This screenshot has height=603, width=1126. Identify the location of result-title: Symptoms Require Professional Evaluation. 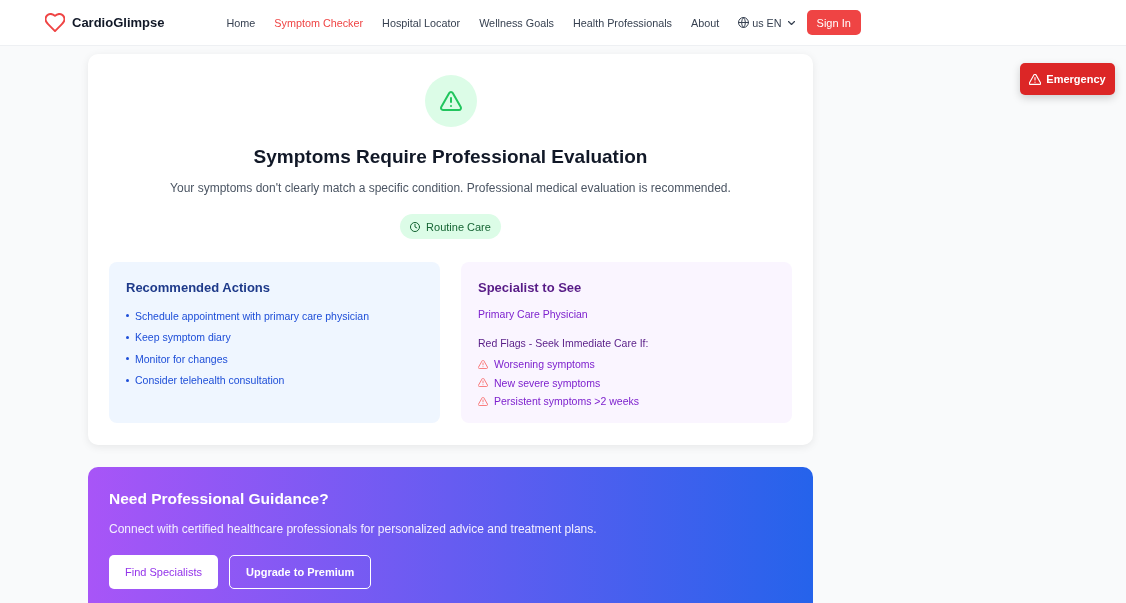
(450, 157).